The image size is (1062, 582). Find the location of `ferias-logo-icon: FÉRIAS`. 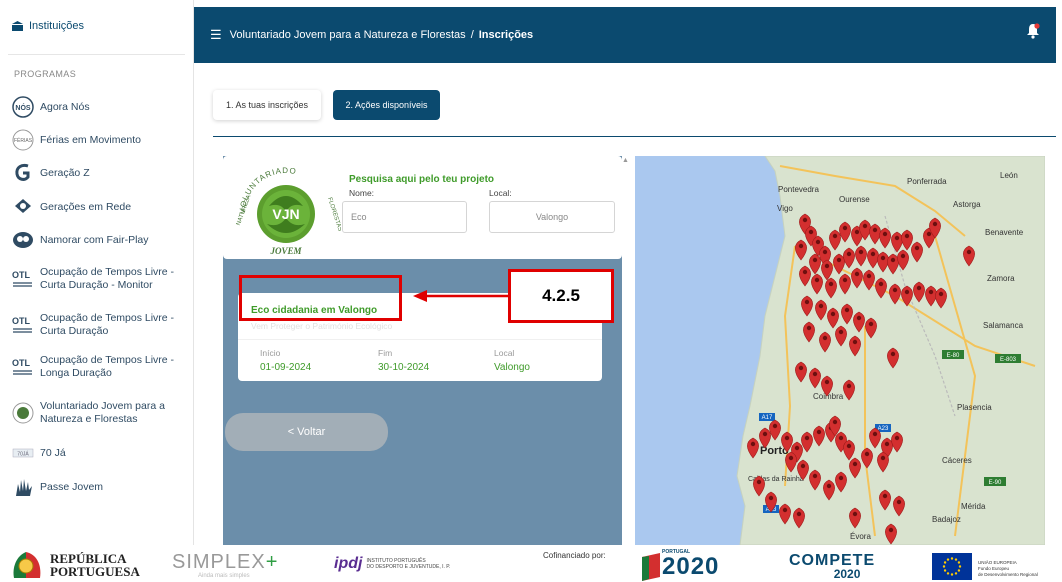

ferias-logo-icon: FÉRIAS is located at coordinates (23, 140).